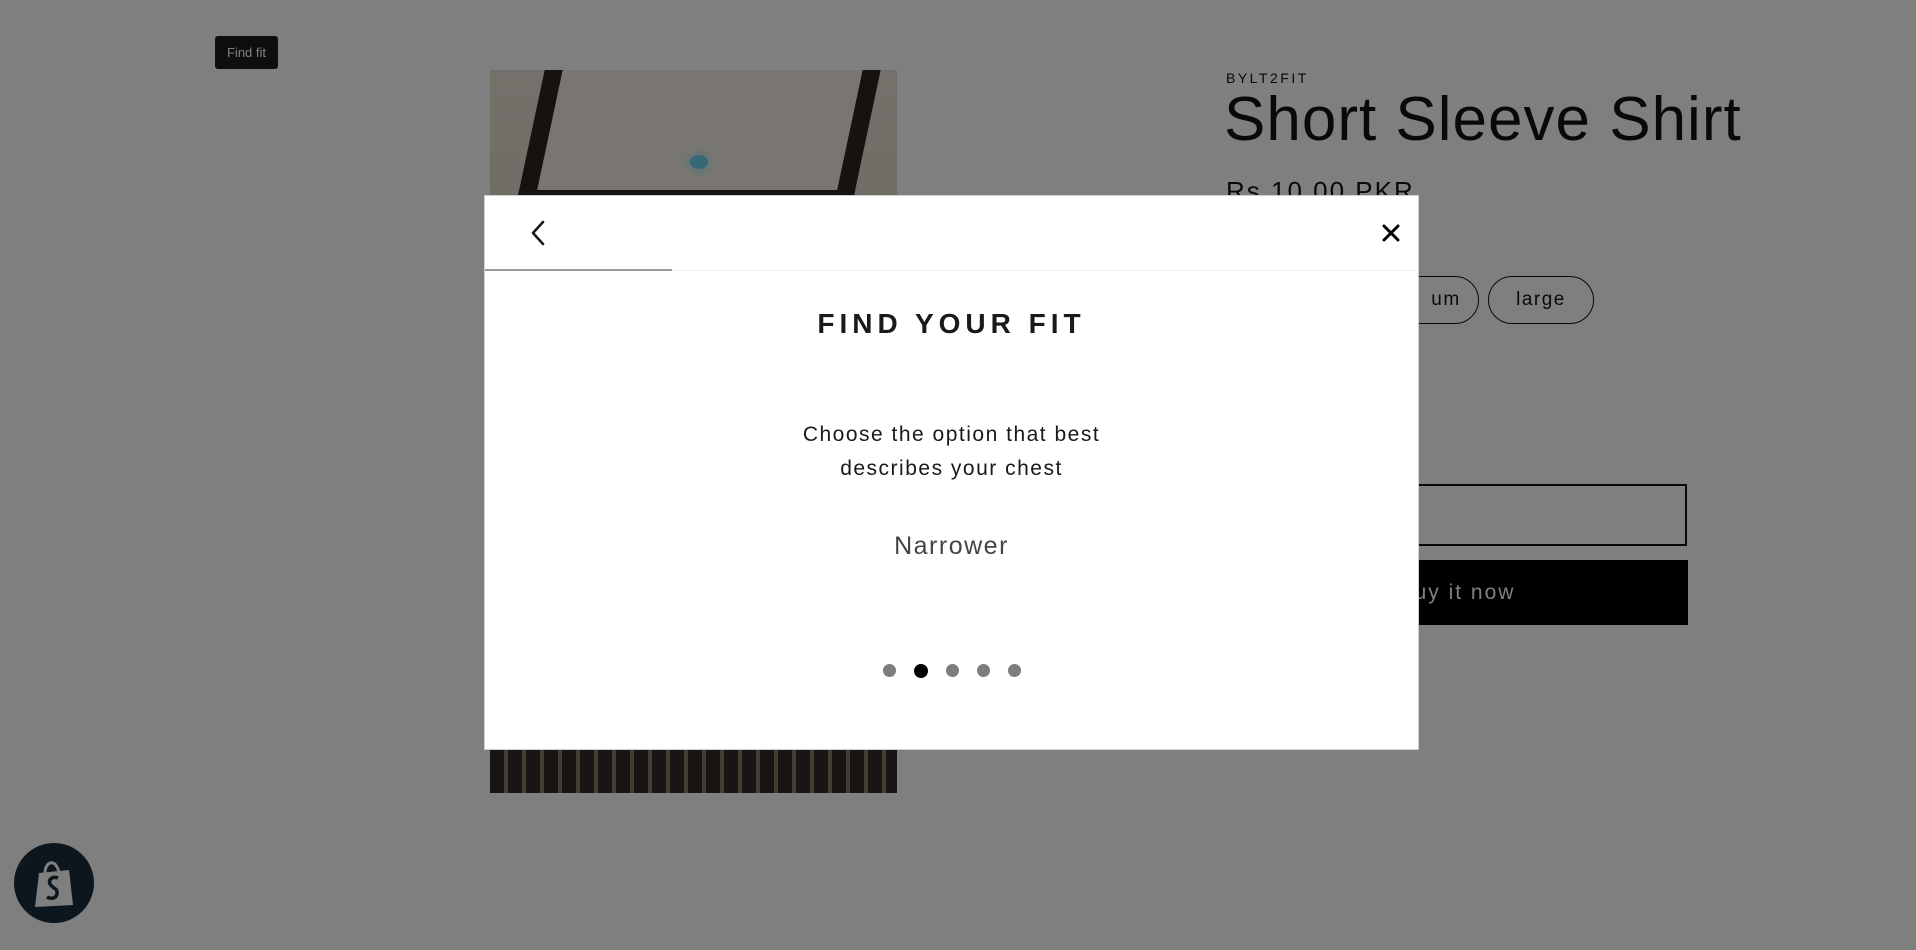 The image size is (1916, 950). I want to click on modal-header, so click(951, 233).